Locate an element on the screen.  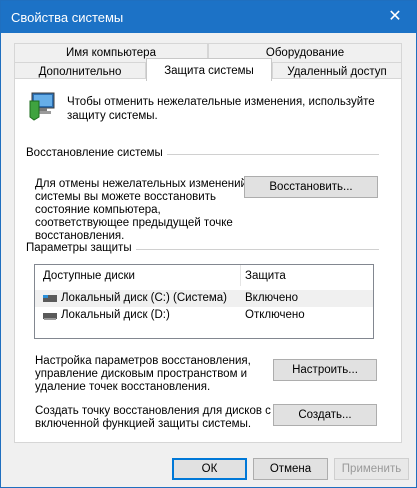
ok-button: ОК is located at coordinates (209, 469).